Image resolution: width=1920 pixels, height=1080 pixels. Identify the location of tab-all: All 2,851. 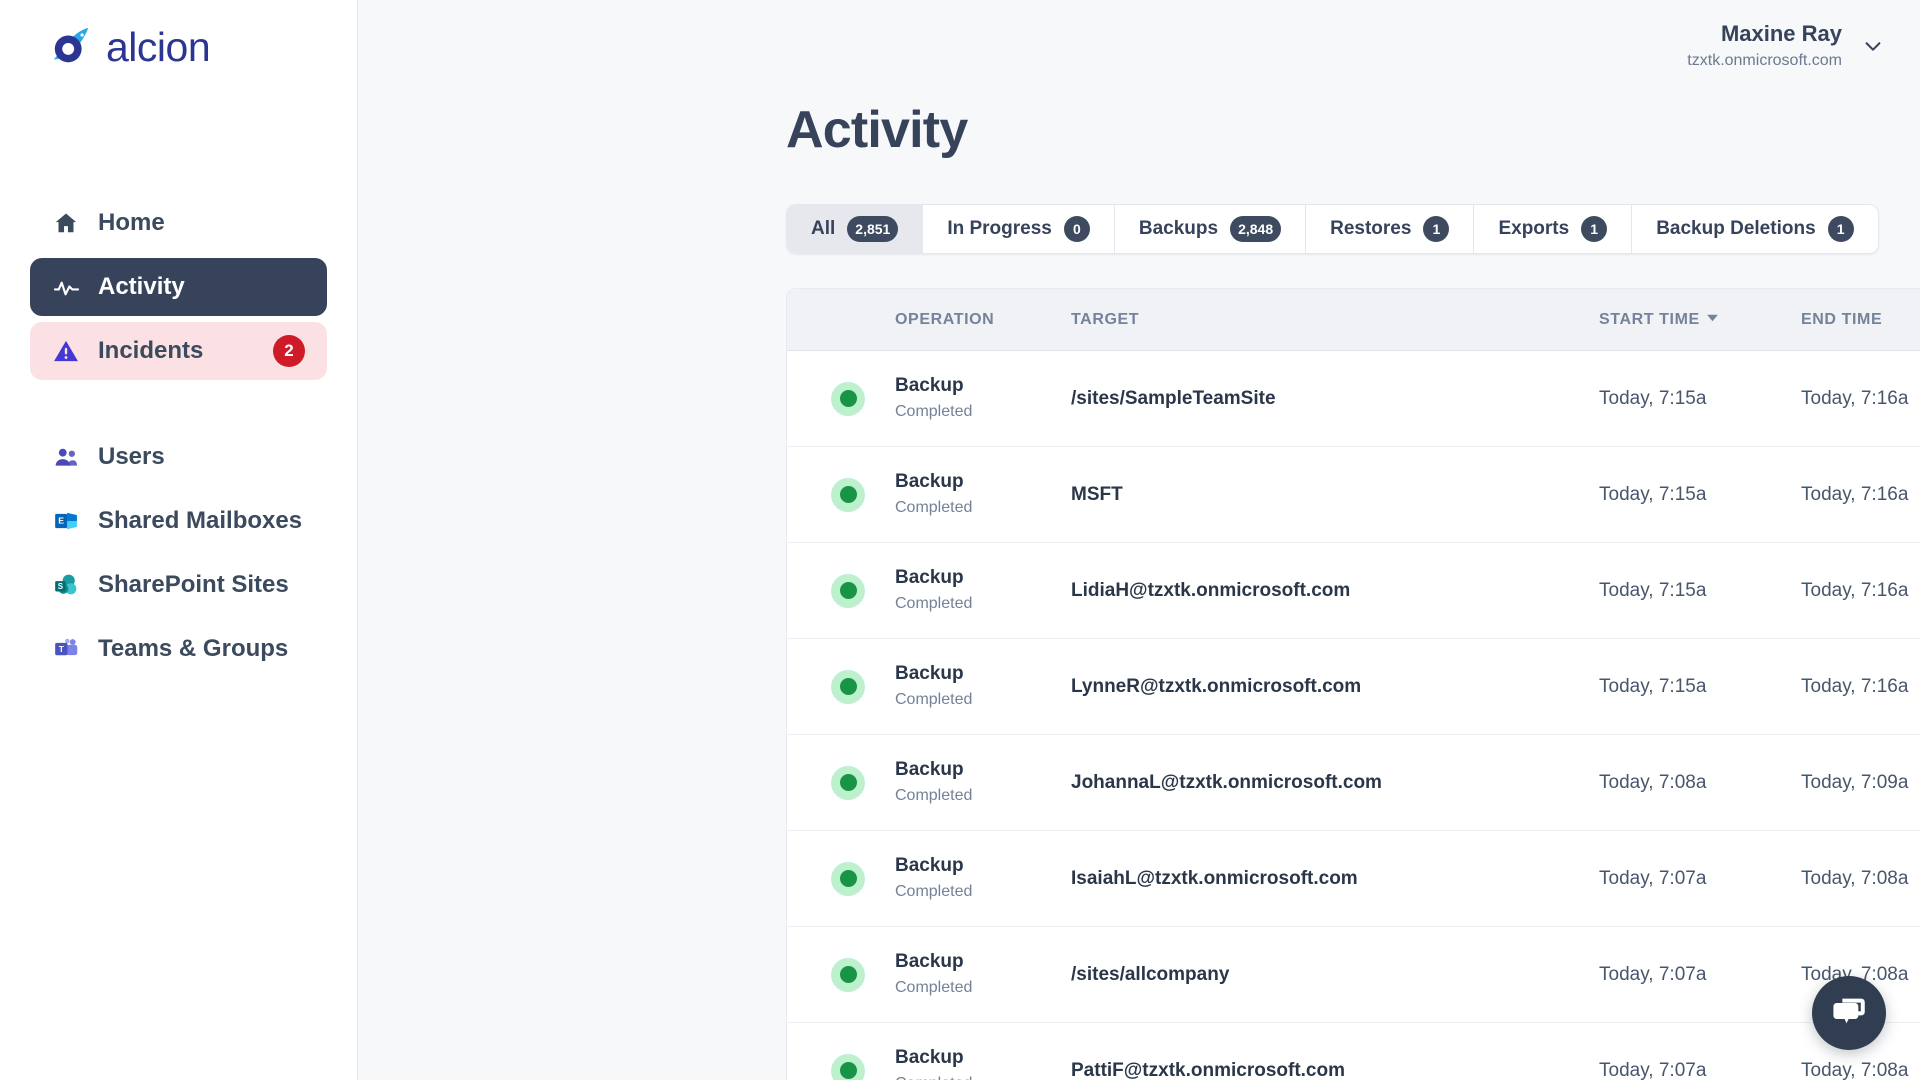
(855, 229).